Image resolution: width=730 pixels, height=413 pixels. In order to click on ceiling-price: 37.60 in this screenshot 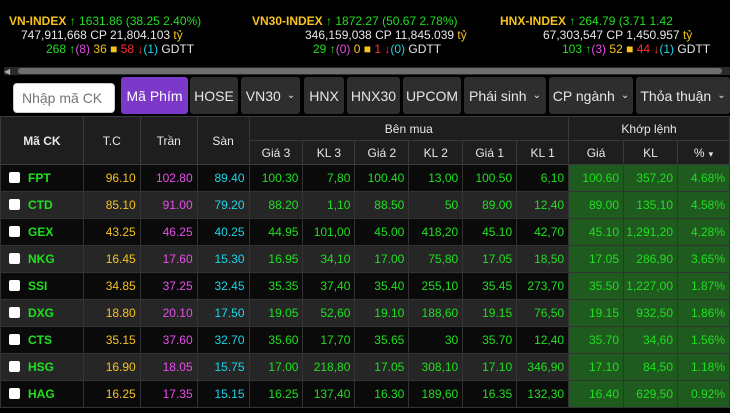, I will do `click(168, 340)`.